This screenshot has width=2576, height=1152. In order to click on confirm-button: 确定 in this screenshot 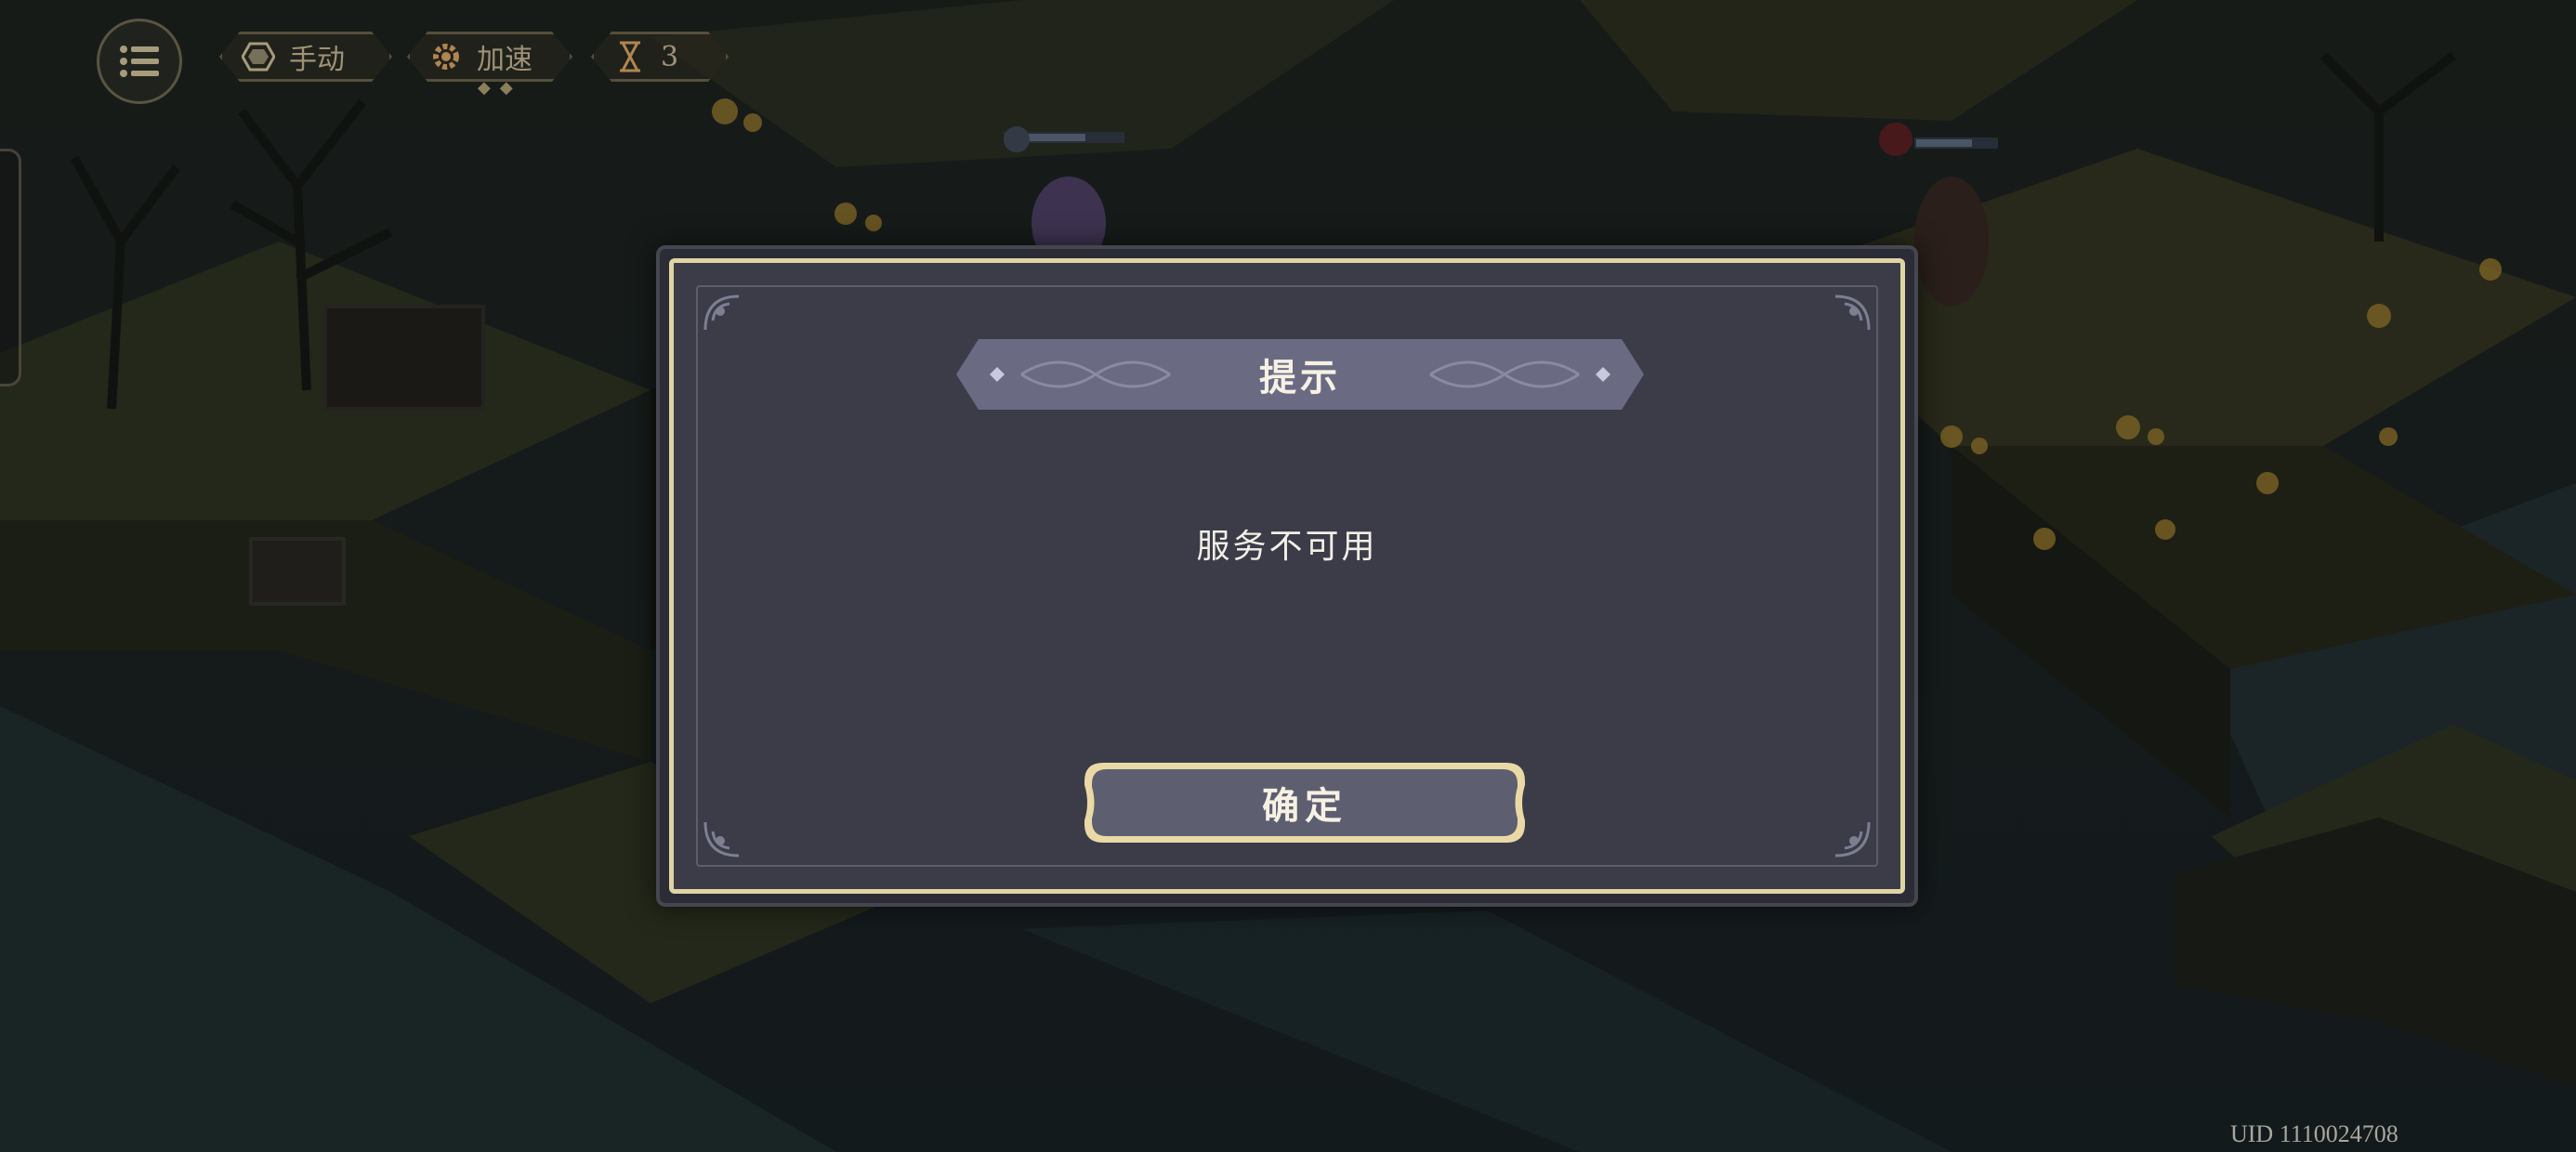, I will do `click(1305, 802)`.